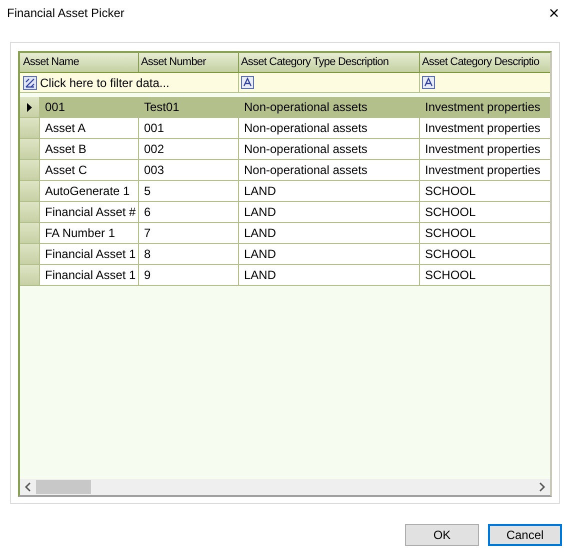 The image size is (570, 553). I want to click on horizontal-scrollbar, so click(285, 487).